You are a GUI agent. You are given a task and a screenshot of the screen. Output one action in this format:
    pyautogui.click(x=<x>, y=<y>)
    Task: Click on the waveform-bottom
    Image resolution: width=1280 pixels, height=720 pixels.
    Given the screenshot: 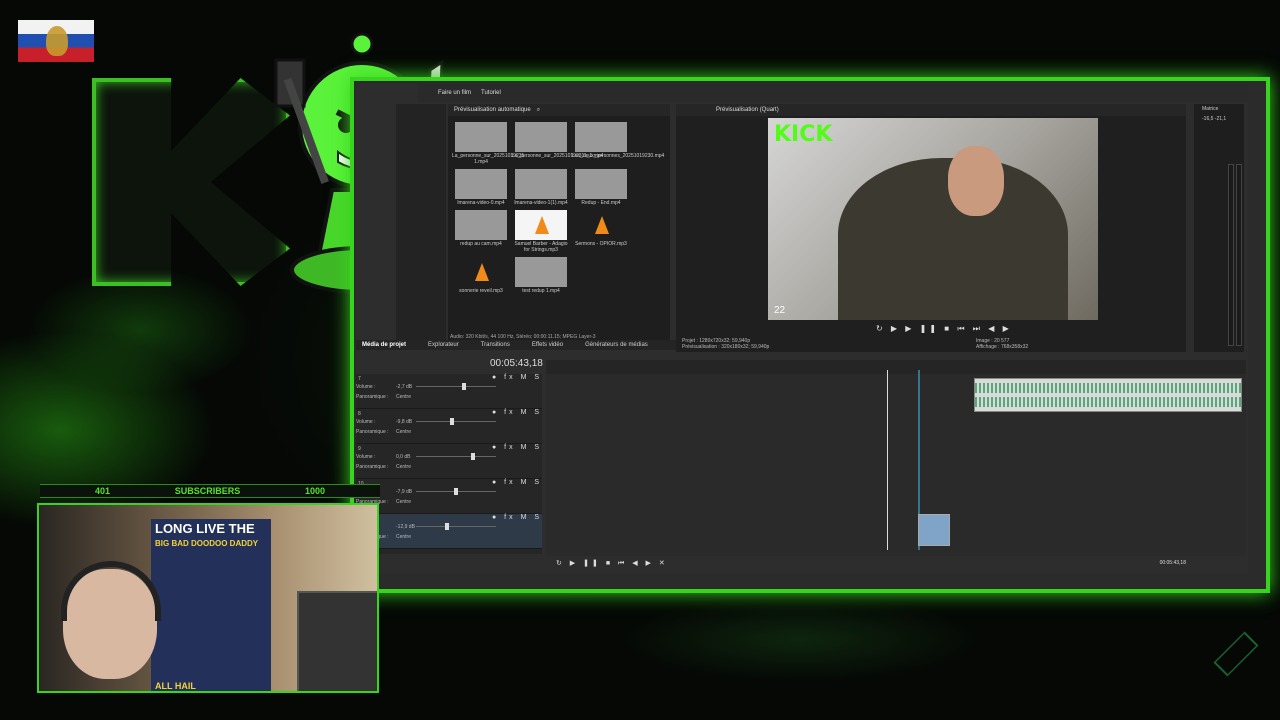 What is the action you would take?
    pyautogui.click(x=1108, y=402)
    